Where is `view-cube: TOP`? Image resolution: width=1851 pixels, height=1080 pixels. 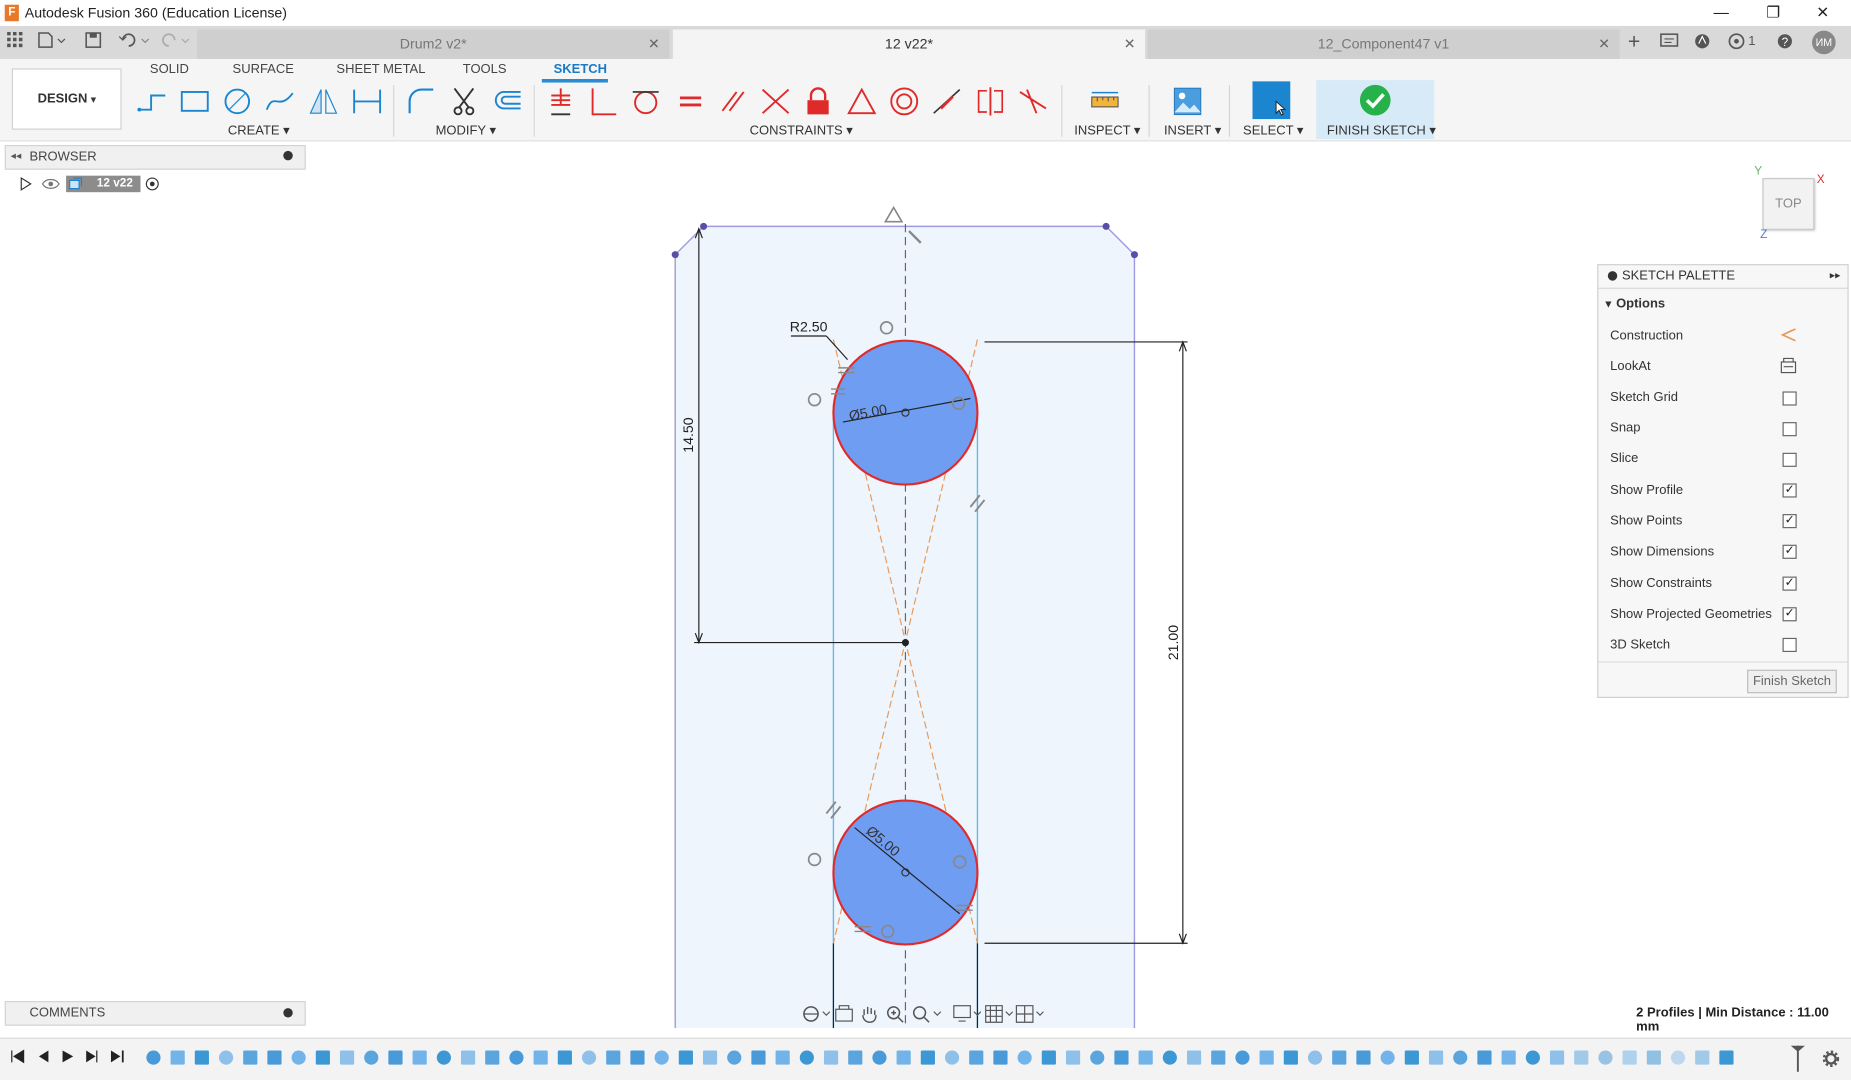
view-cube: TOP is located at coordinates (1788, 204).